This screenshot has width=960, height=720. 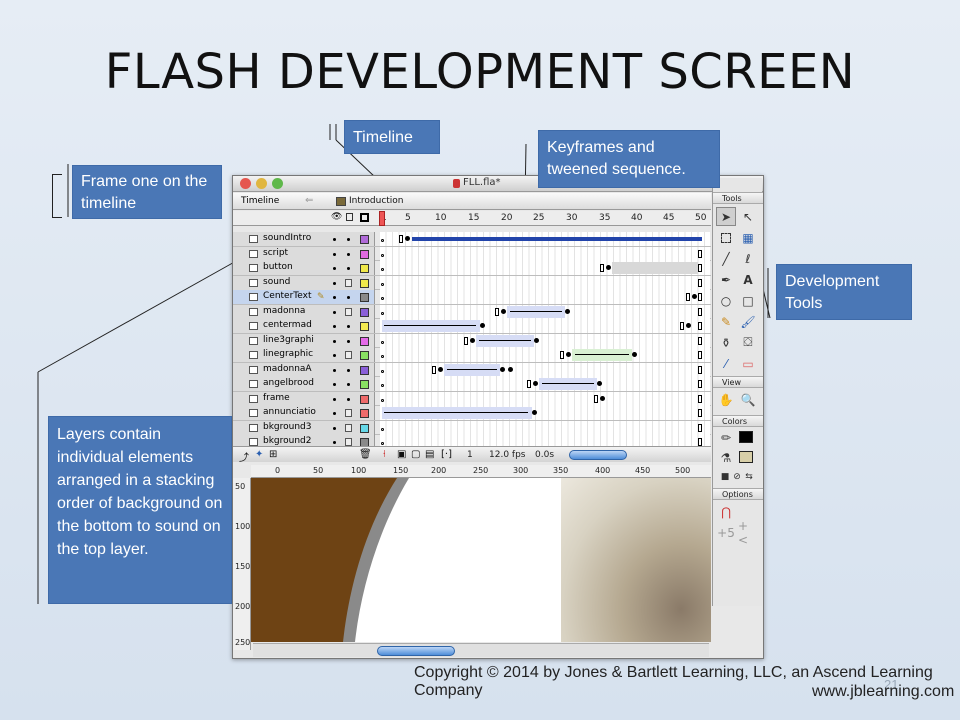 What do you see at coordinates (748, 216) in the screenshot?
I see `subselection-tool: ↖` at bounding box center [748, 216].